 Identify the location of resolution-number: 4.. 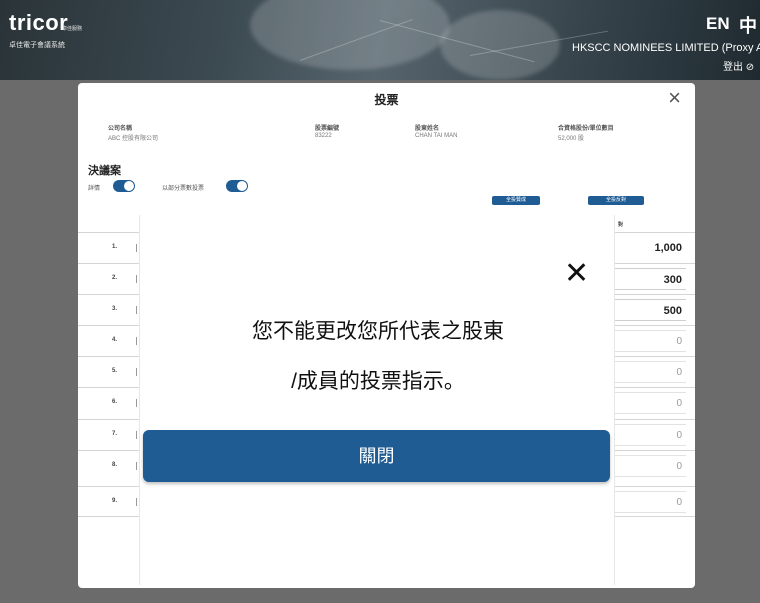
(115, 340).